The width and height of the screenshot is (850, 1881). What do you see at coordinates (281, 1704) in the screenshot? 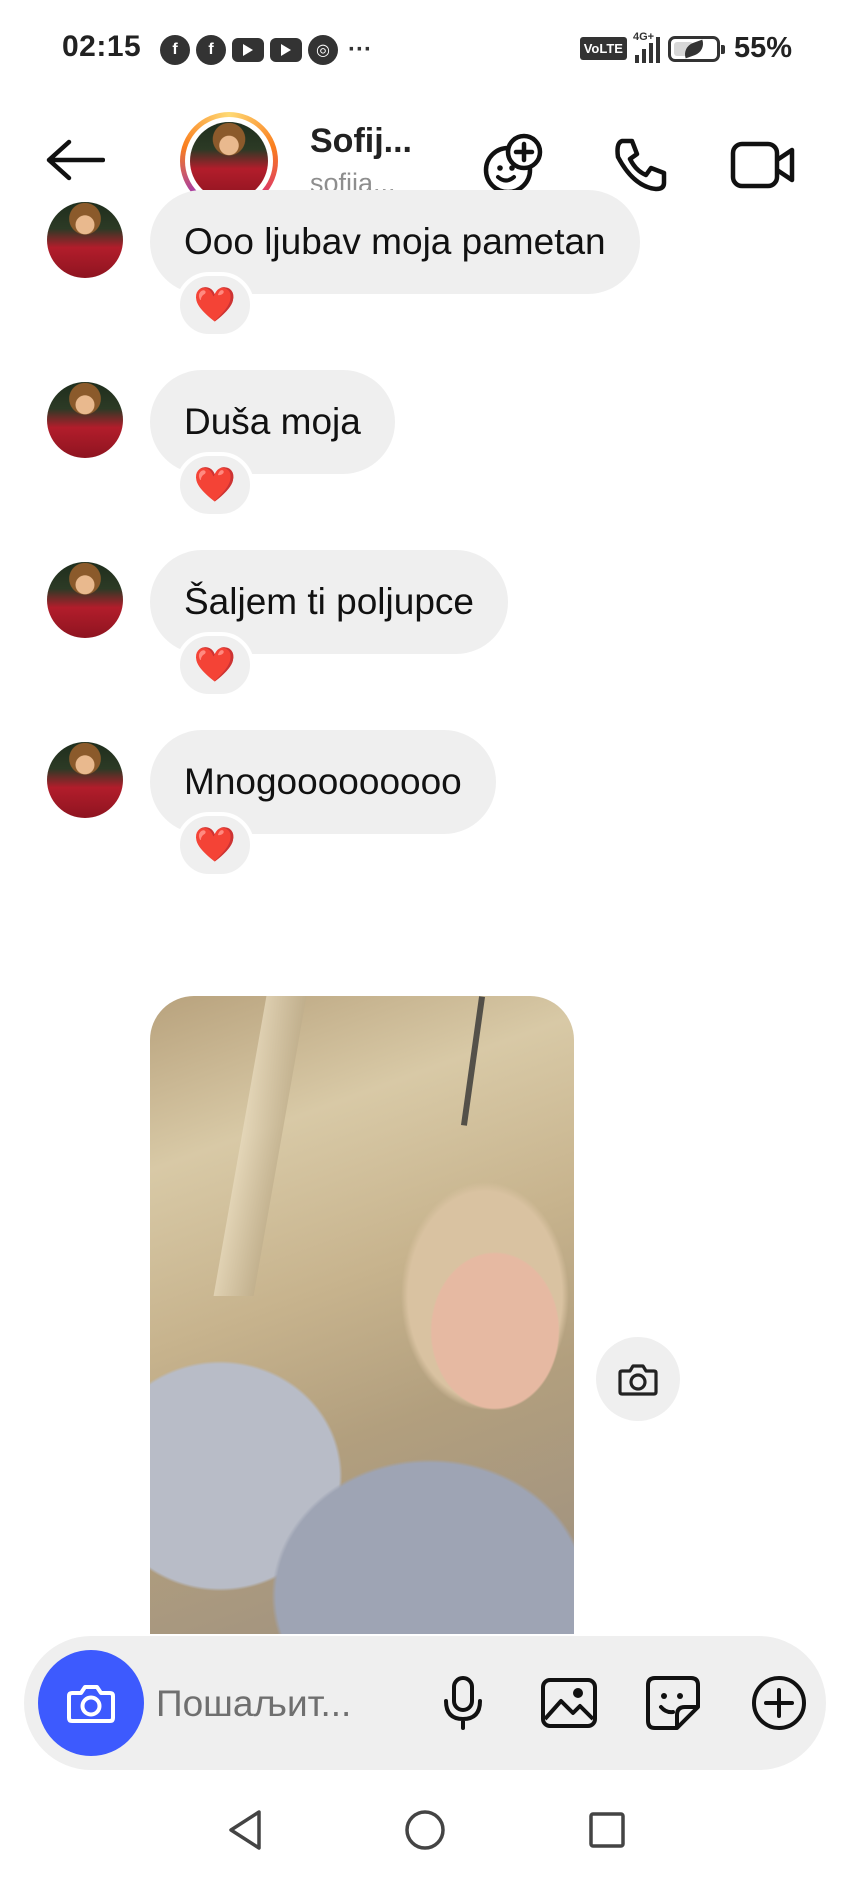
I see `message-input` at bounding box center [281, 1704].